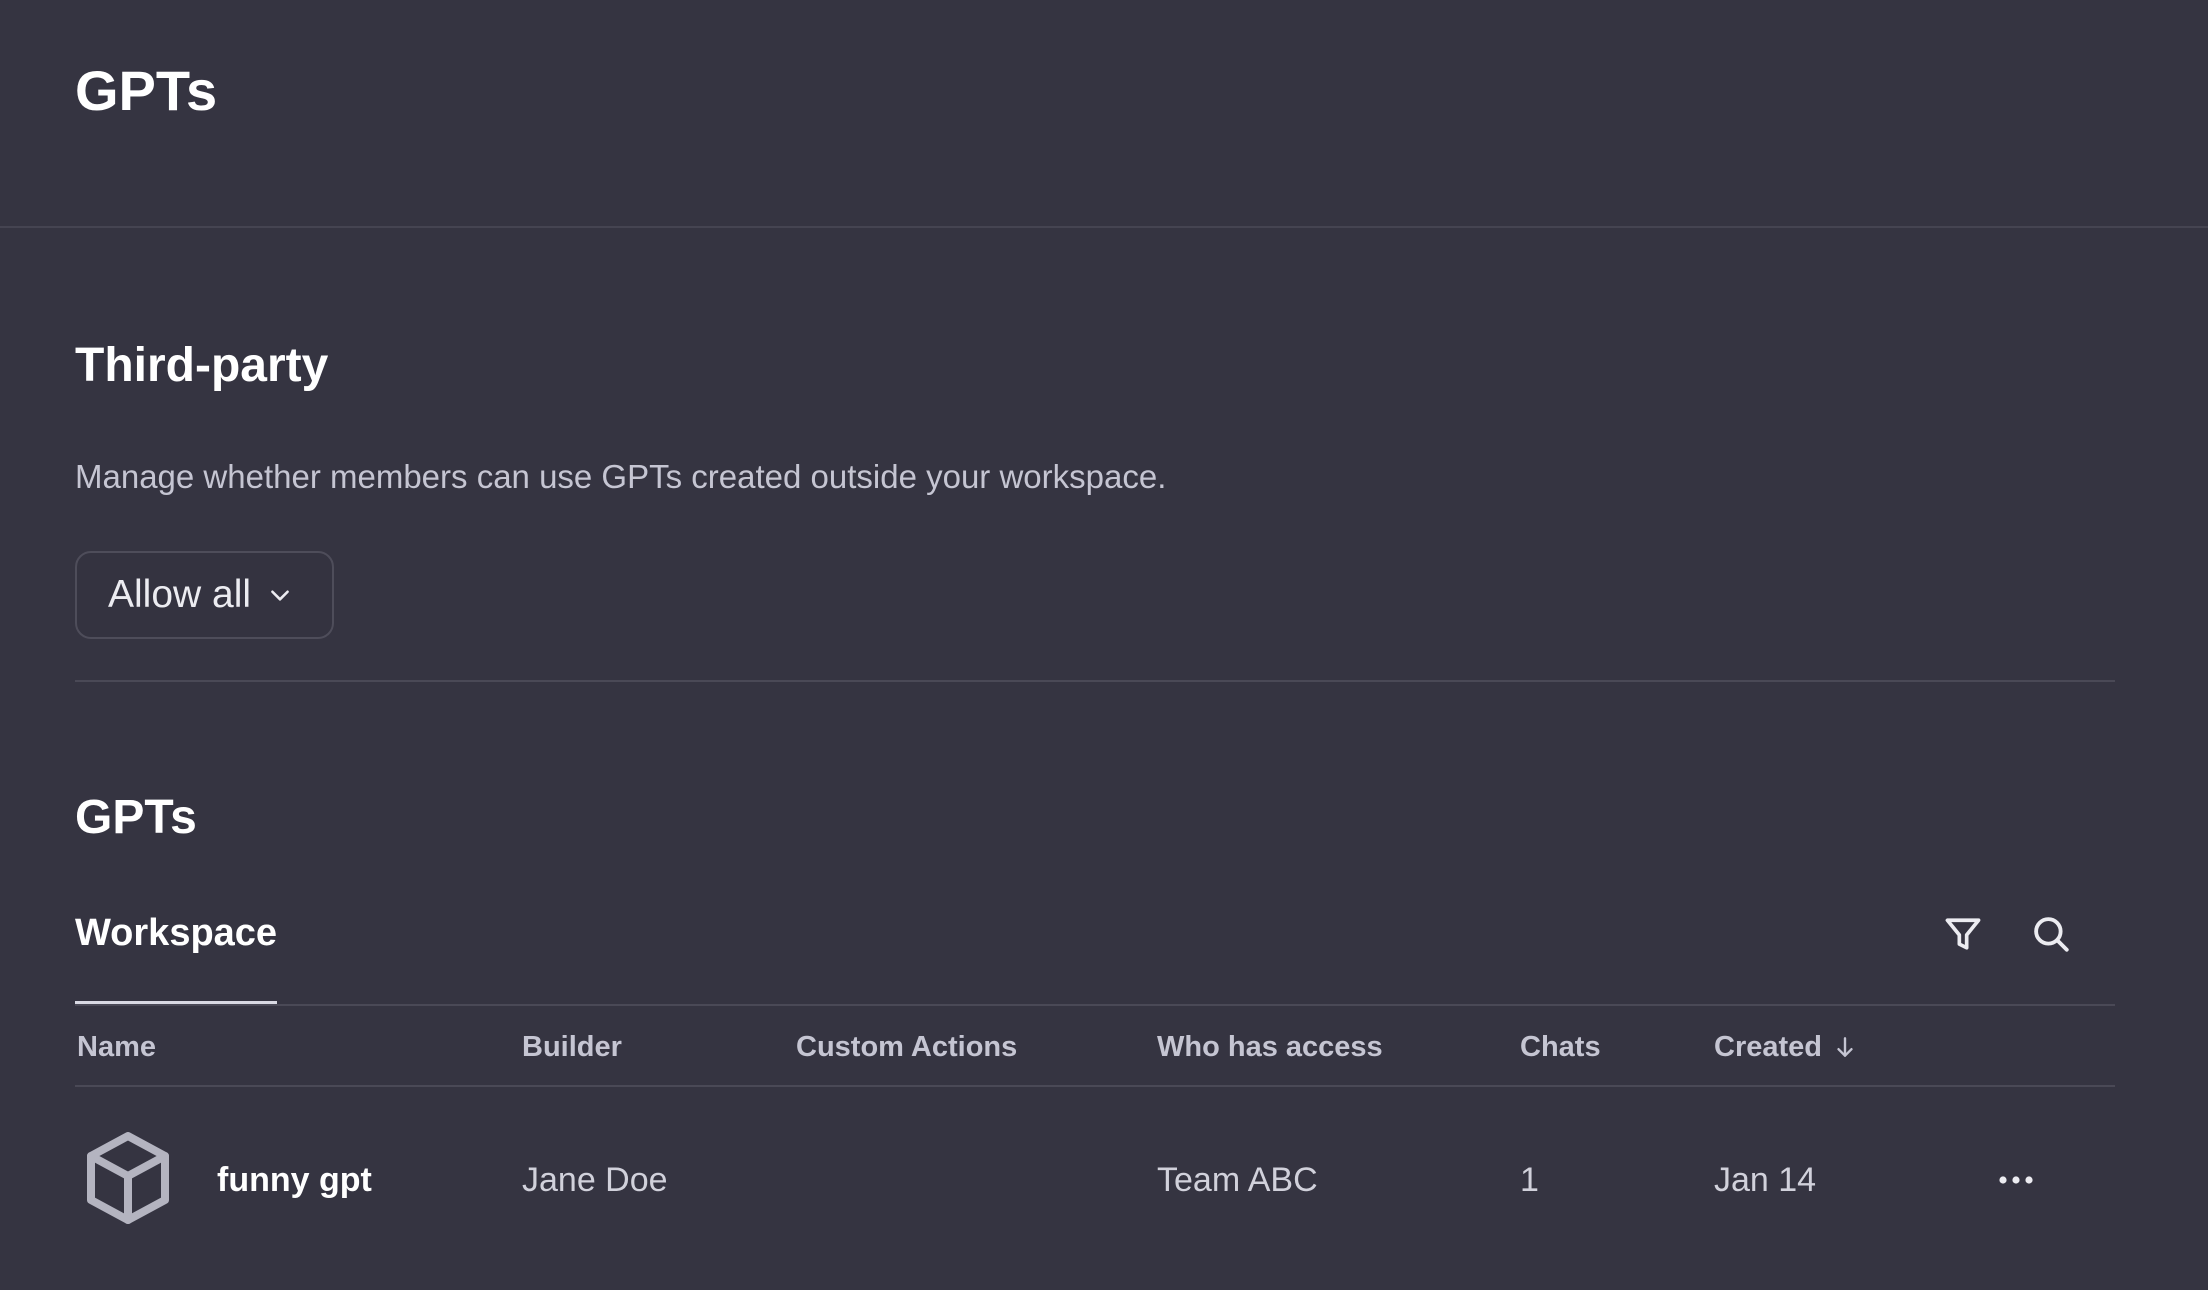  Describe the element at coordinates (1270, 1047) in the screenshot. I see `column-header-who-has-access: Who has access` at that location.